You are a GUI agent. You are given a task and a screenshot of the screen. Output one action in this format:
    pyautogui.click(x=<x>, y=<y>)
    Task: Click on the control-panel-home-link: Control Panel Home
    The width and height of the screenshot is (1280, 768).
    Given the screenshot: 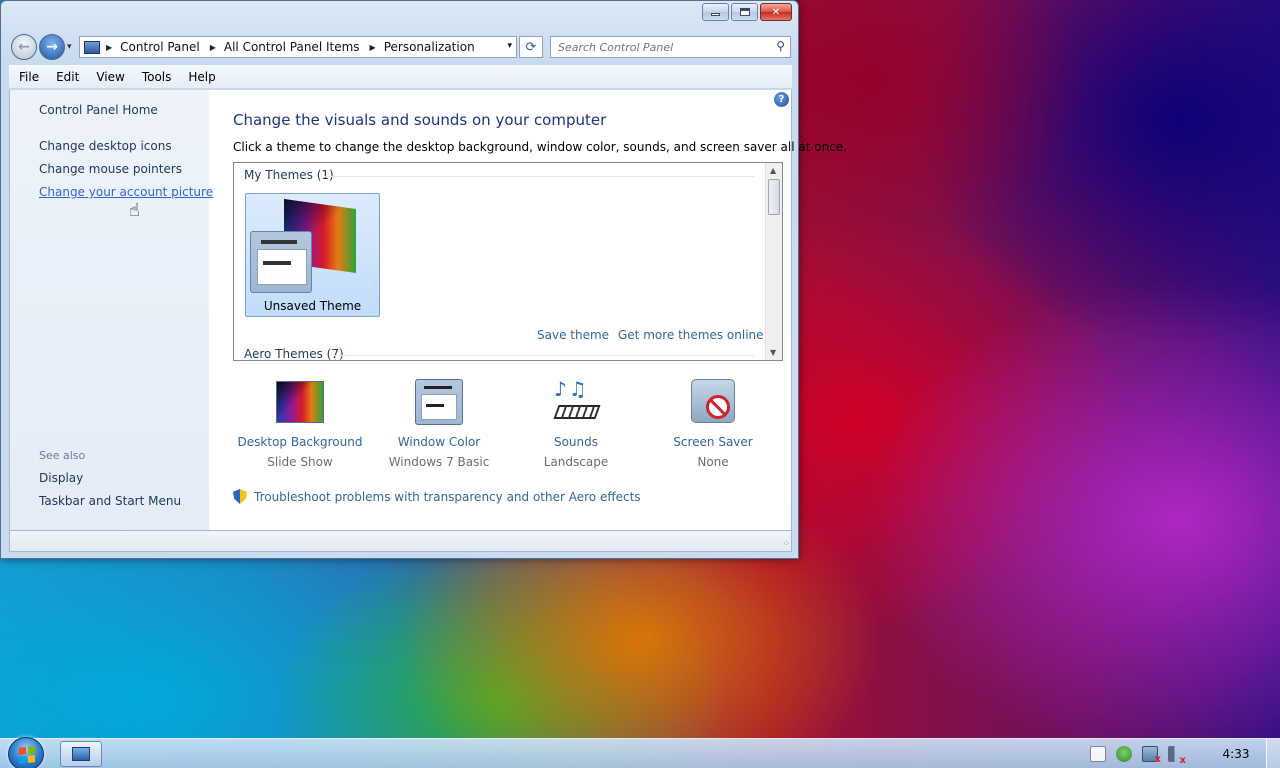 What is the action you would take?
    pyautogui.click(x=98, y=110)
    